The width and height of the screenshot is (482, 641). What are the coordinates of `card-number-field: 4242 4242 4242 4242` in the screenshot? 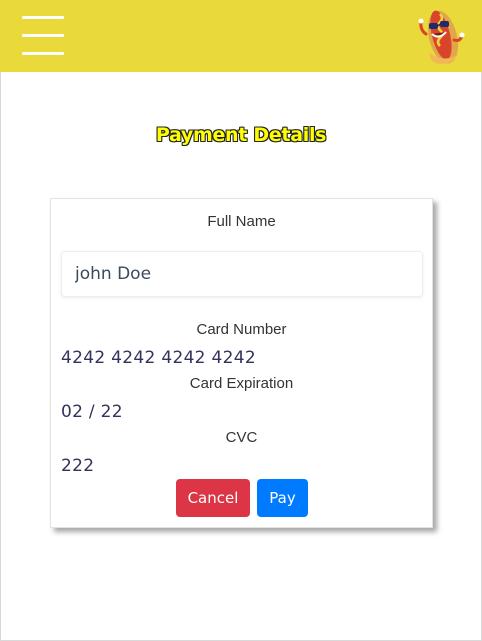 It's located at (158, 358).